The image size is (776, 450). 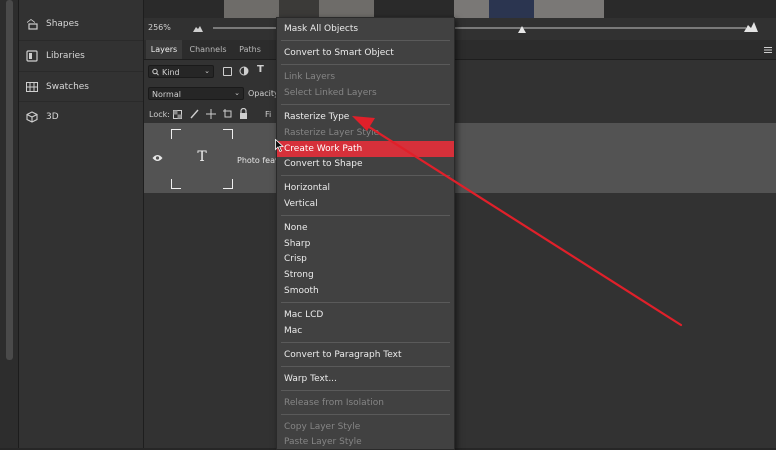 I want to click on dock-item-shapes: Shapes, so click(x=81, y=24).